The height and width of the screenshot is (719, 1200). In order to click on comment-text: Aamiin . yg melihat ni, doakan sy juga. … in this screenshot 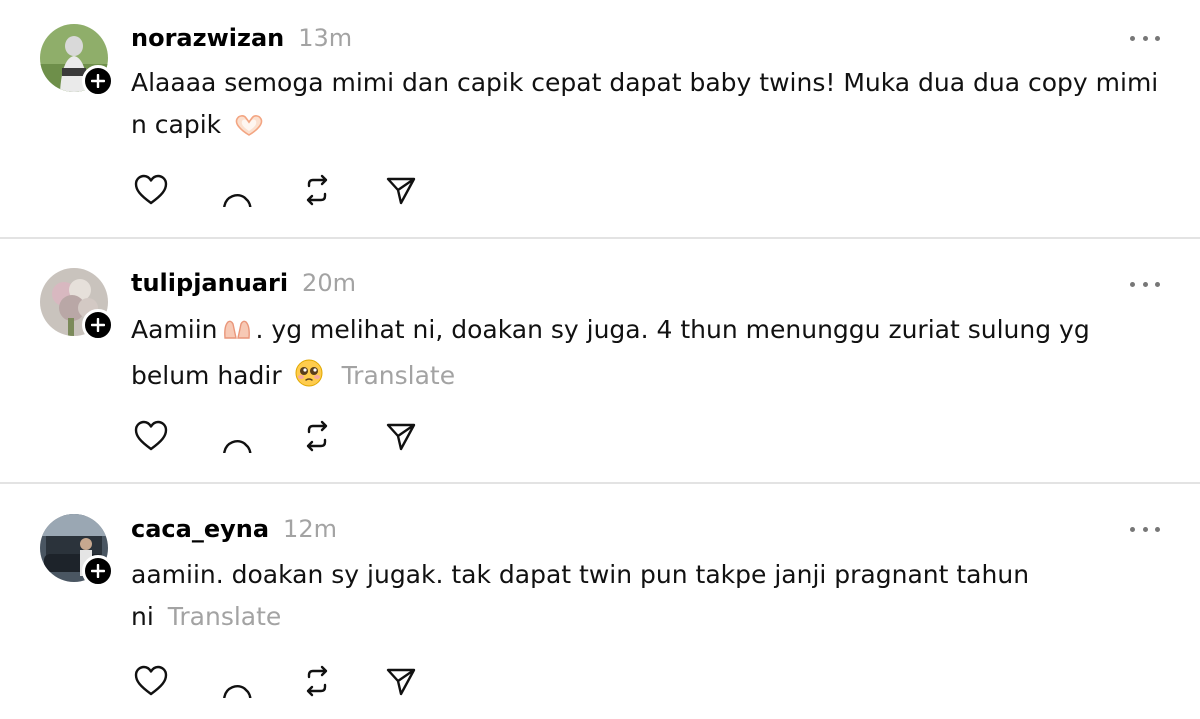, I will do `click(651, 355)`.